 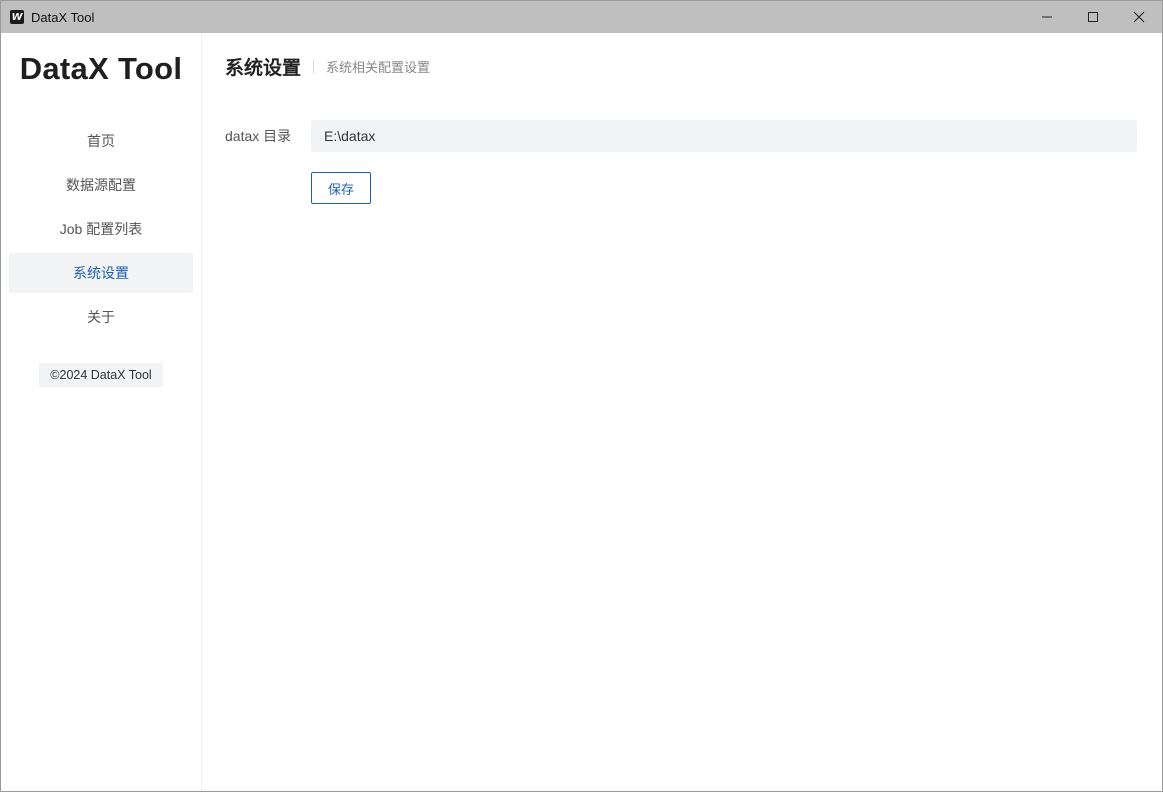 I want to click on datax-dir-input, so click(x=724, y=136).